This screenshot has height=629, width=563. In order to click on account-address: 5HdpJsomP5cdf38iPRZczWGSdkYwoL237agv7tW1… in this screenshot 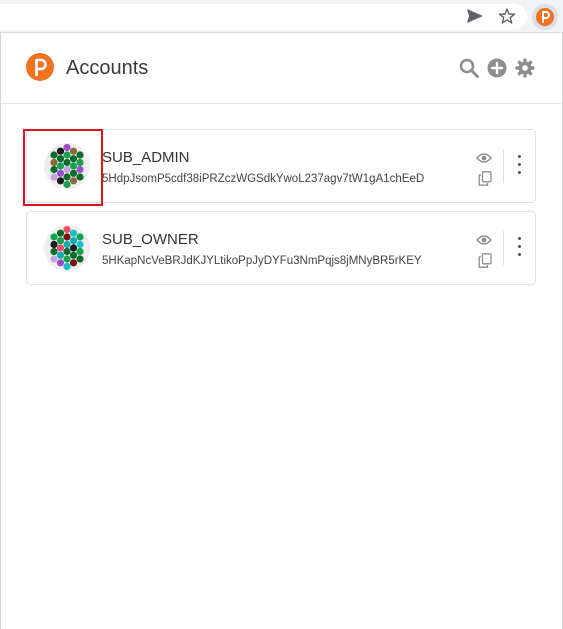, I will do `click(263, 179)`.